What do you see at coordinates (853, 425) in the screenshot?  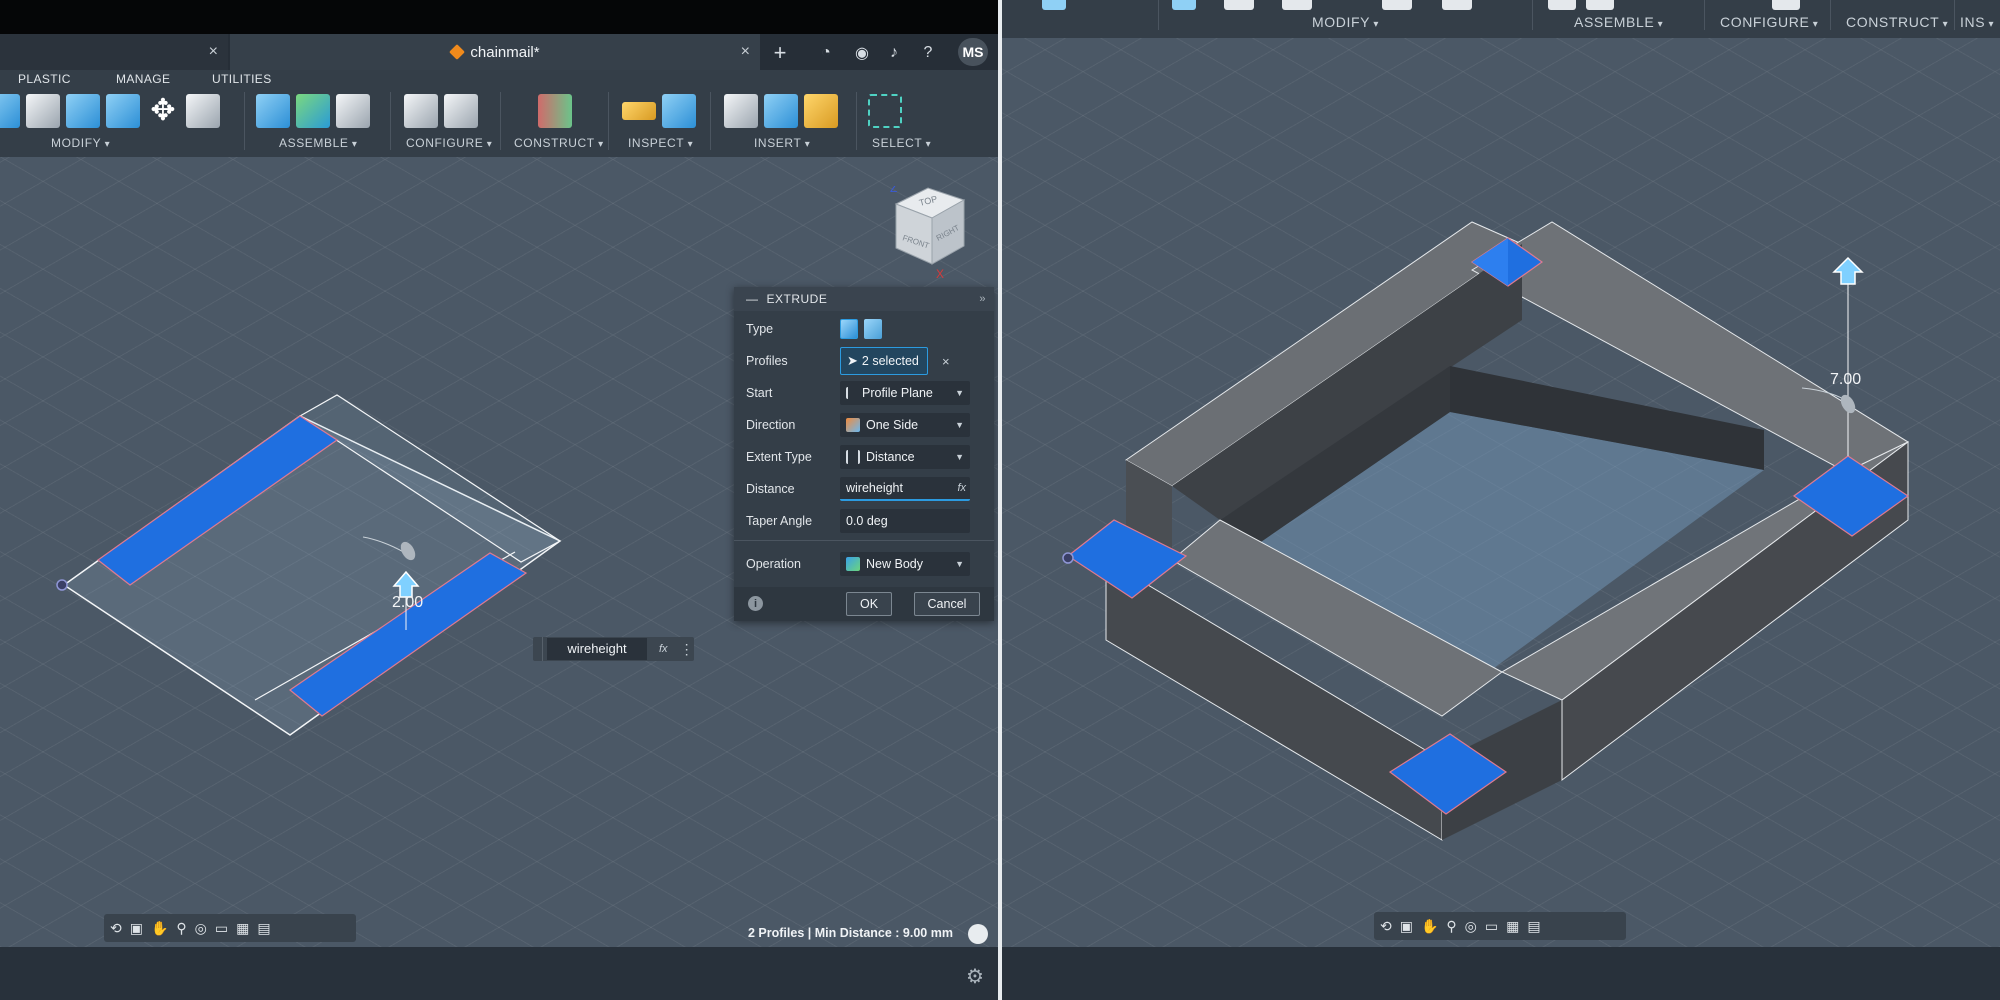 I see `one-side-icon` at bounding box center [853, 425].